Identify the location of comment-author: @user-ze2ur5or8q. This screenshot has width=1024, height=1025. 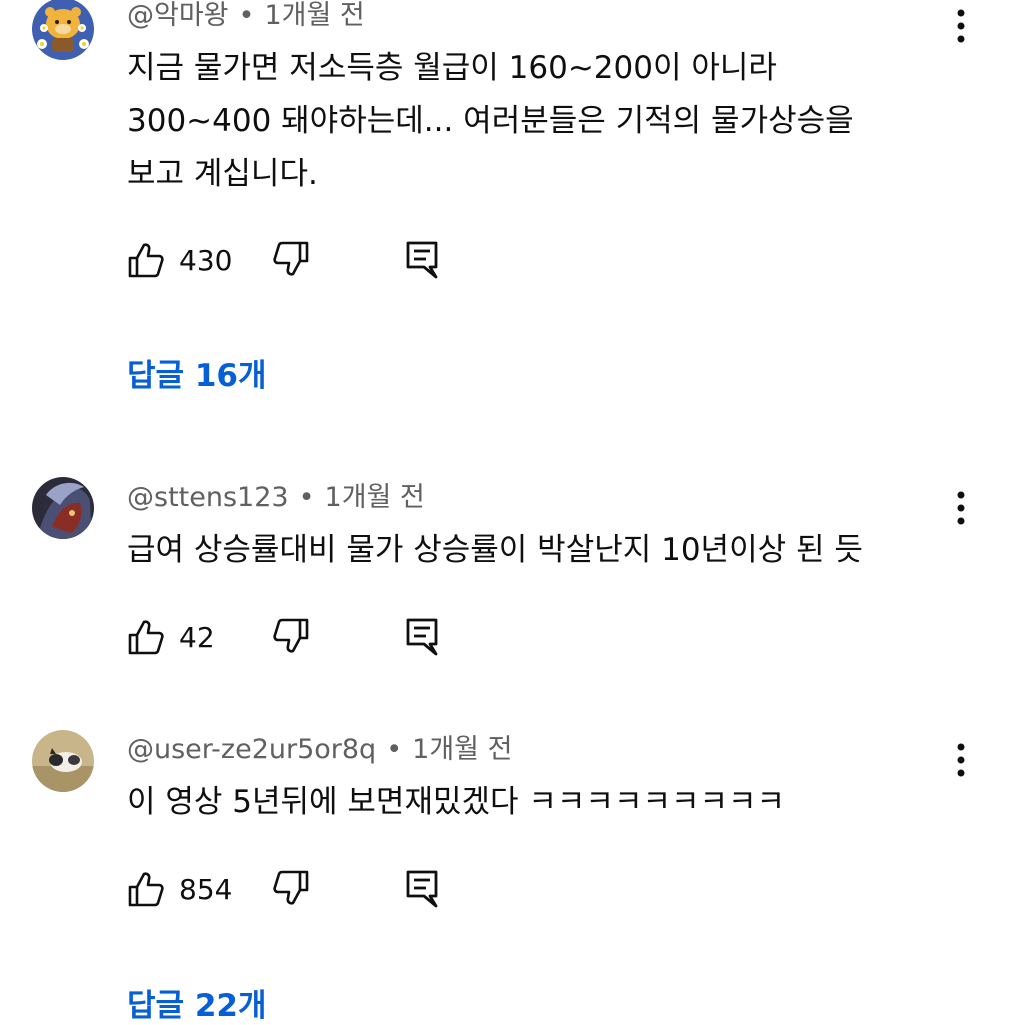
(251, 749).